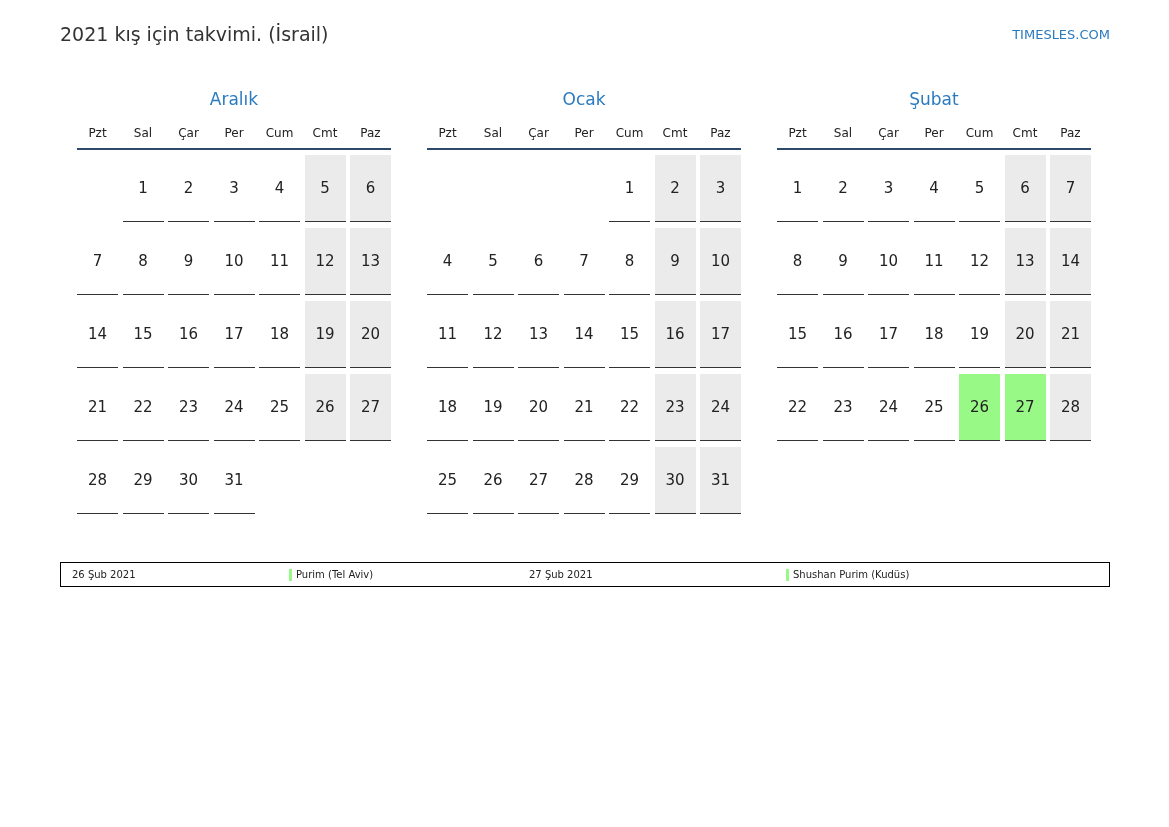 Image resolution: width=1169 pixels, height=827 pixels. Describe the element at coordinates (335, 574) in the screenshot. I see `holiday-name: Purim (Tel Aviv)` at that location.